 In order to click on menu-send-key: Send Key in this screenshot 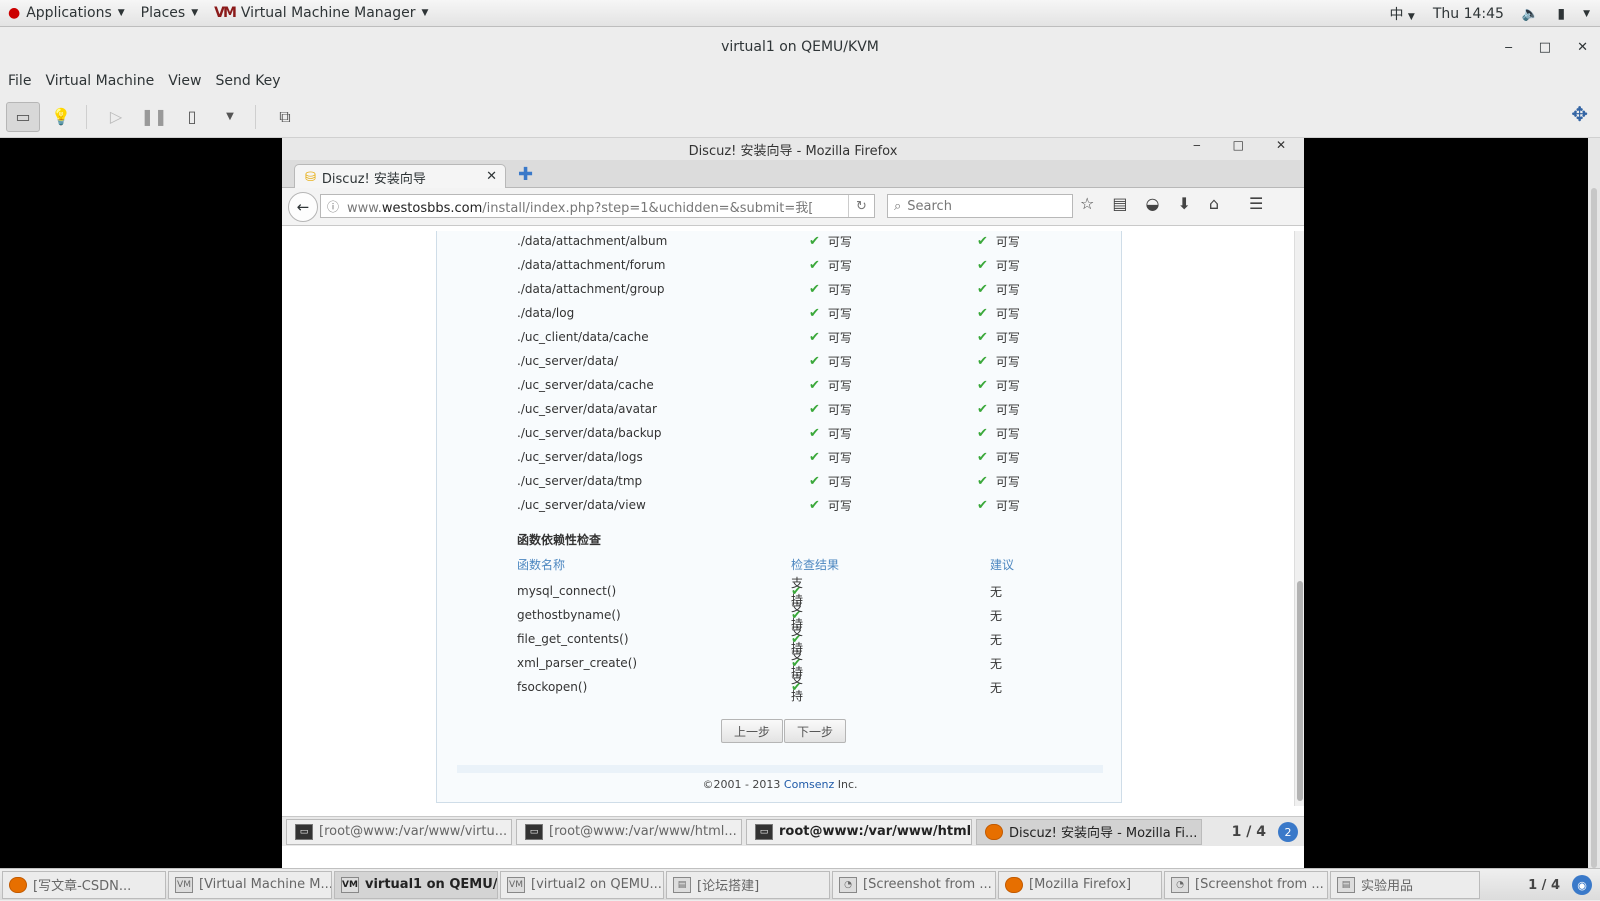, I will do `click(247, 81)`.